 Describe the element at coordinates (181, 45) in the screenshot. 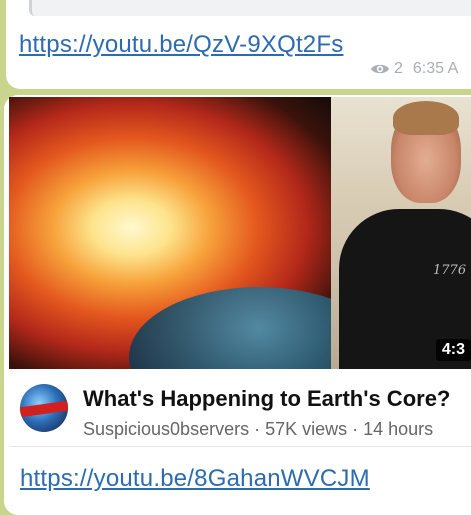

I see `message-1-link: https://youtu.be/QzV-9XQt2Fs` at that location.